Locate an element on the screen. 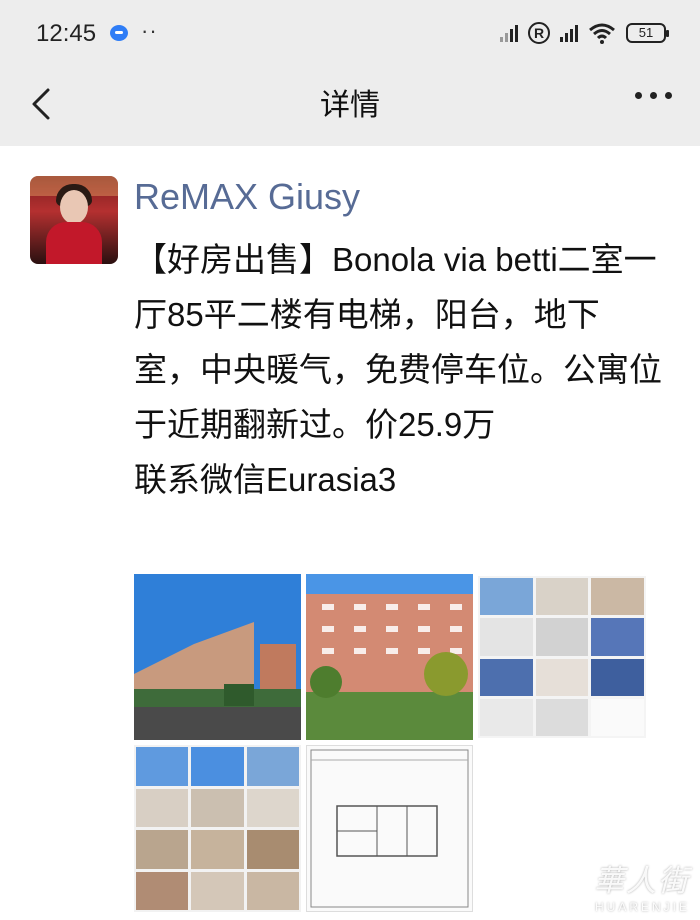  watermark-en: HUARENJIE is located at coordinates (642, 907).